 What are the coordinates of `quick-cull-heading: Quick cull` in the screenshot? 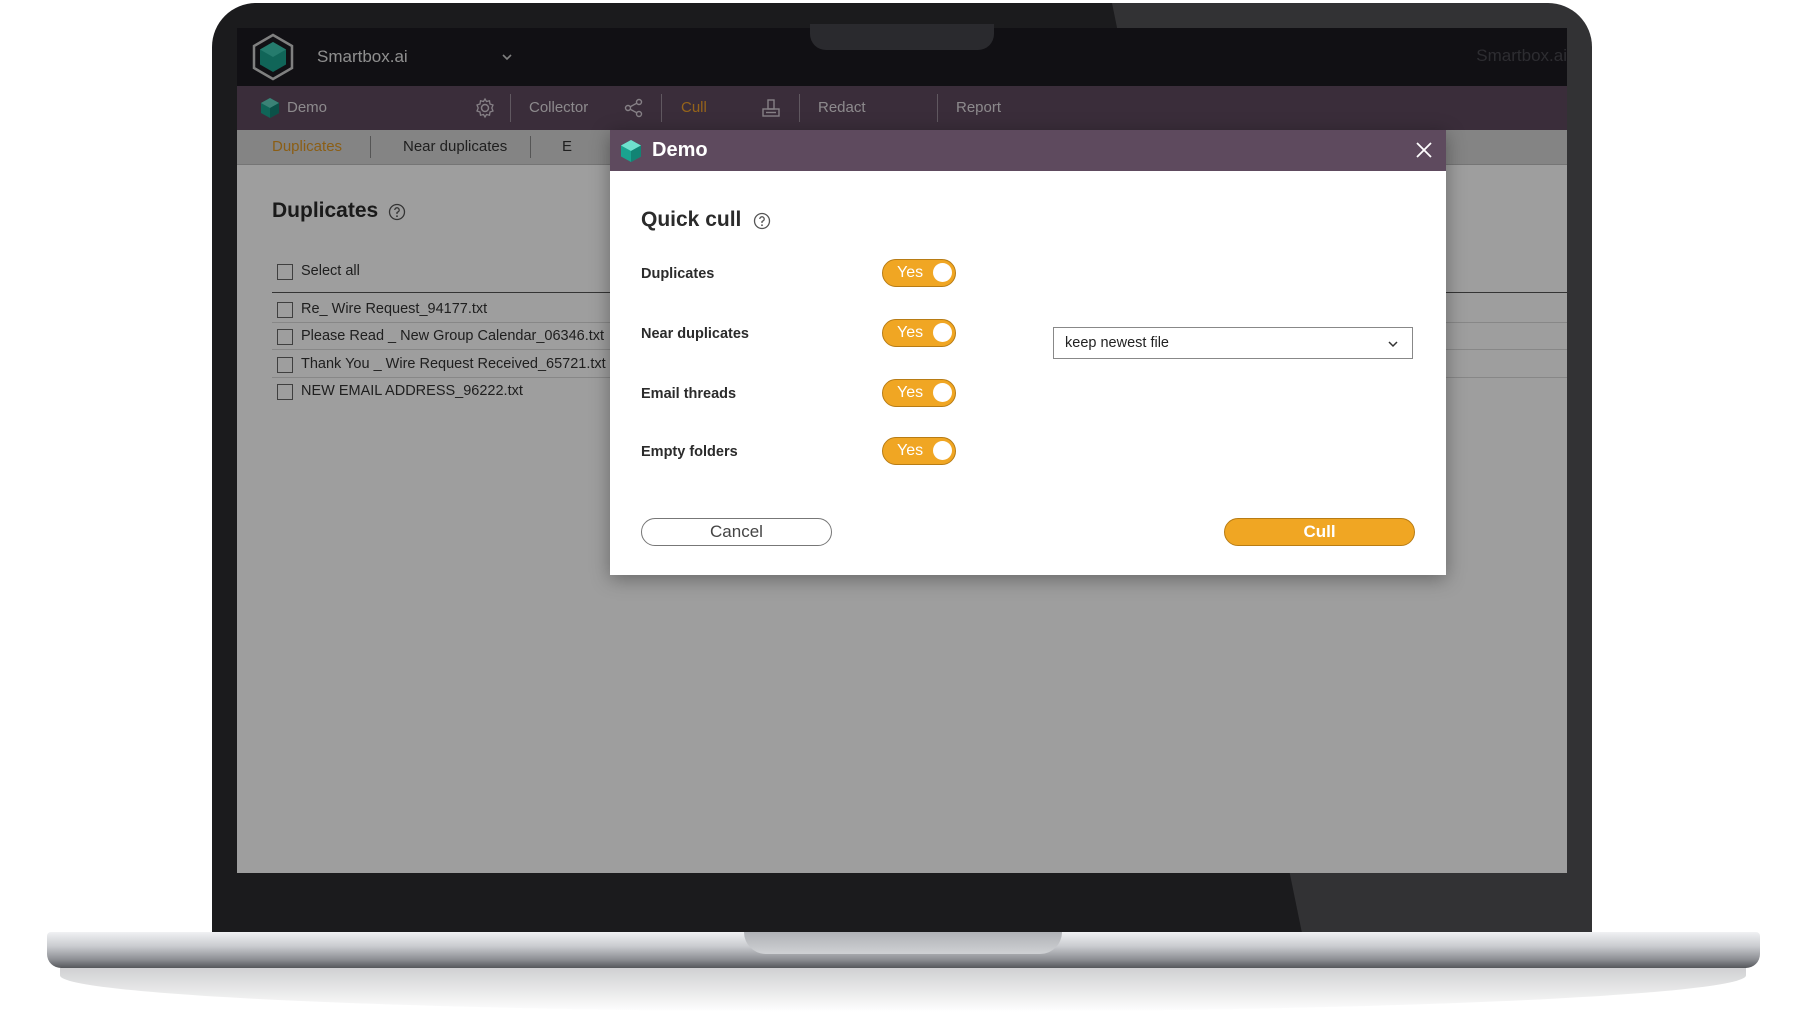 It's located at (691, 219).